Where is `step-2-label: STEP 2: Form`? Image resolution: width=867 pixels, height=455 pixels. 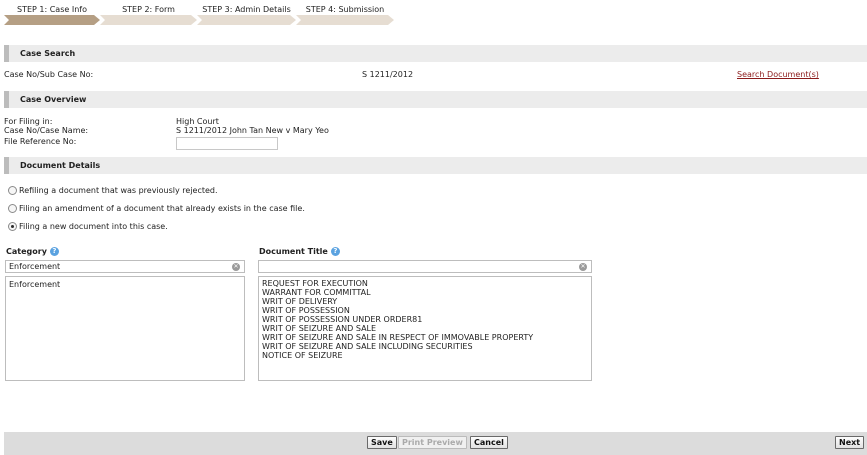 step-2-label: STEP 2: Form is located at coordinates (148, 9).